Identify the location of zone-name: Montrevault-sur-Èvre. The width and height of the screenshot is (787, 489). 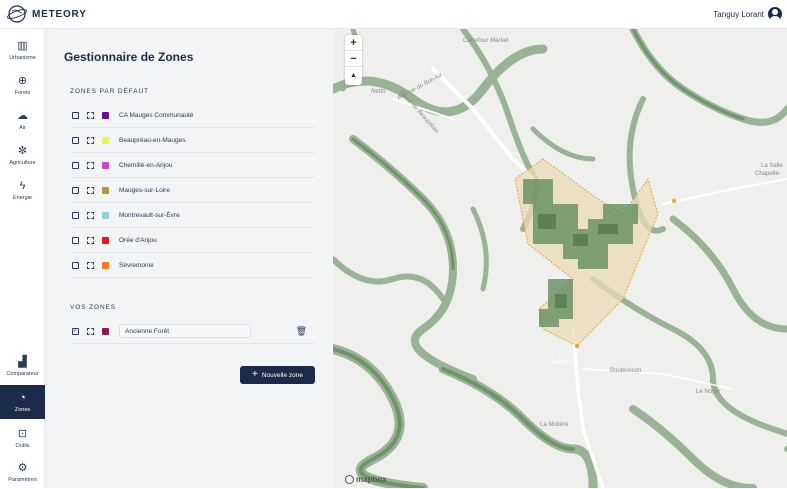
(149, 215).